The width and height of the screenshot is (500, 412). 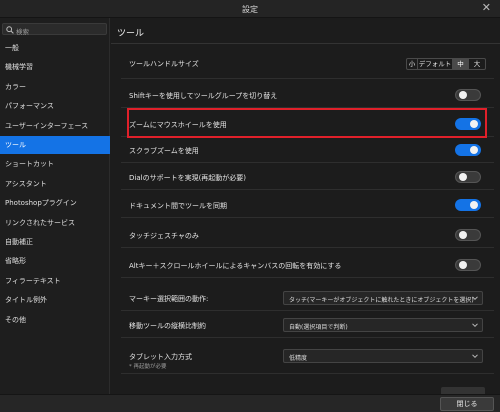 I want to click on sidebar-item: アシスタント, so click(x=55, y=184).